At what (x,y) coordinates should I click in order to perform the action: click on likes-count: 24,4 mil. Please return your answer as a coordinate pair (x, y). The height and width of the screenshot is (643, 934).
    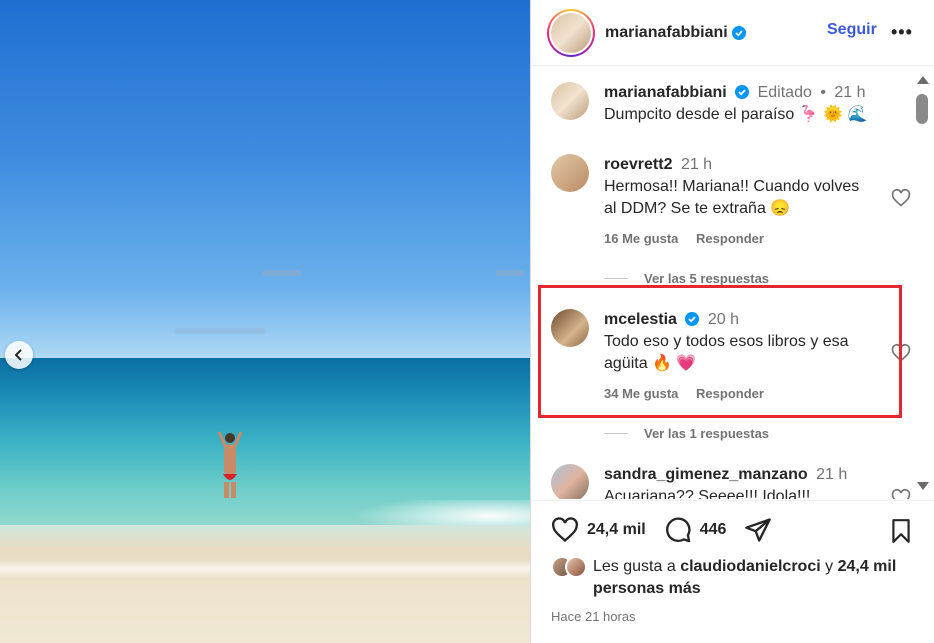
    Looking at the image, I should click on (616, 530).